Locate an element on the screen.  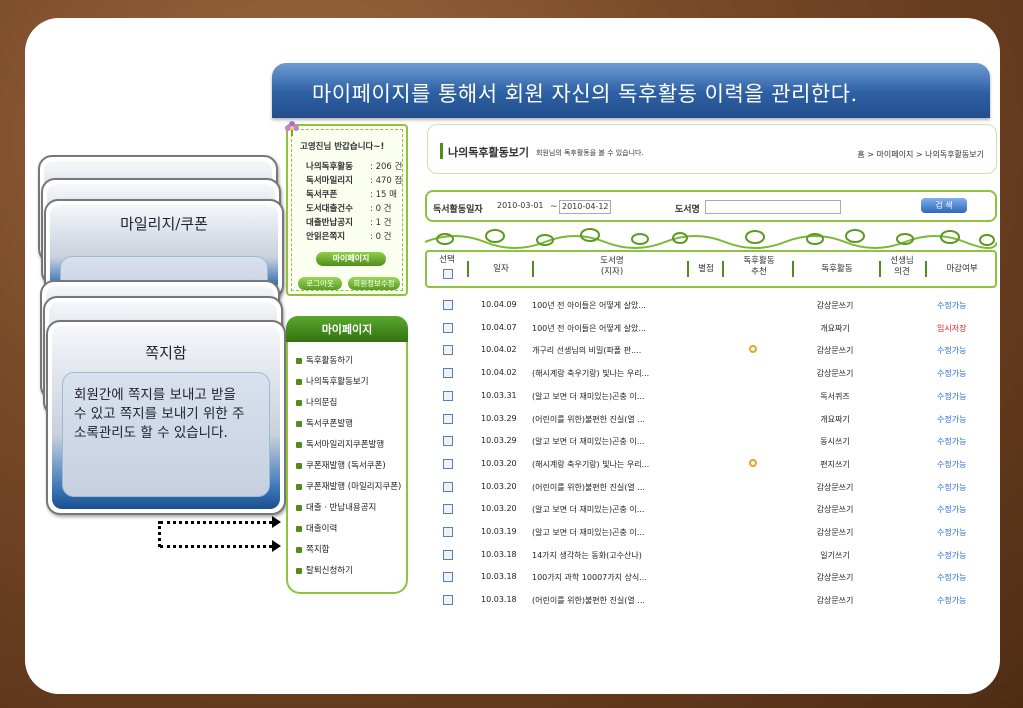
date-to-input: 2010-04-12 is located at coordinates (585, 207).